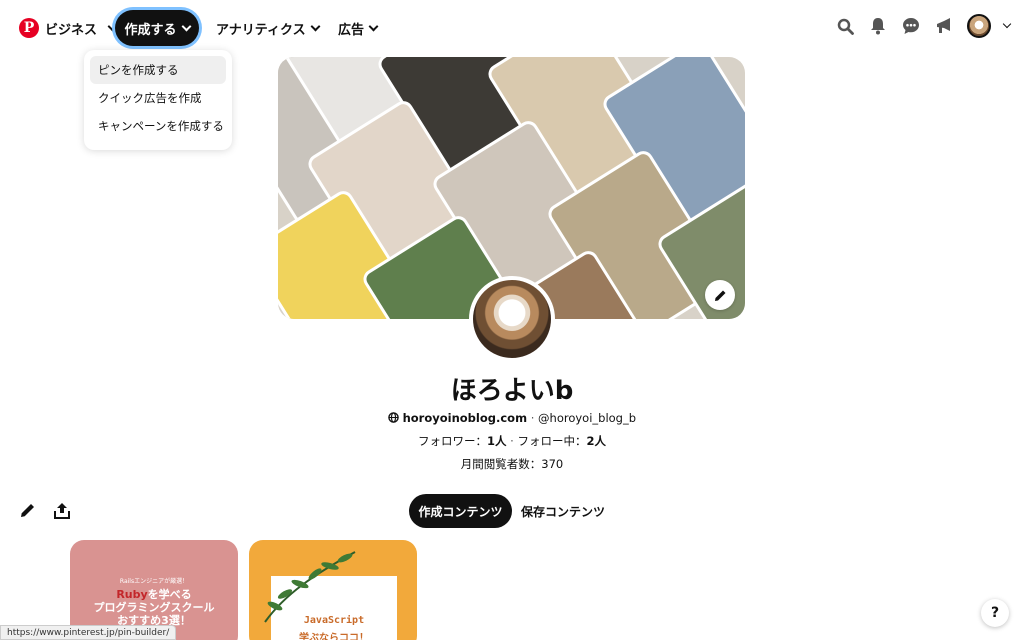 This screenshot has height=640, width=1024. I want to click on profile-website-link: horoyoinoblog.com, so click(465, 418).